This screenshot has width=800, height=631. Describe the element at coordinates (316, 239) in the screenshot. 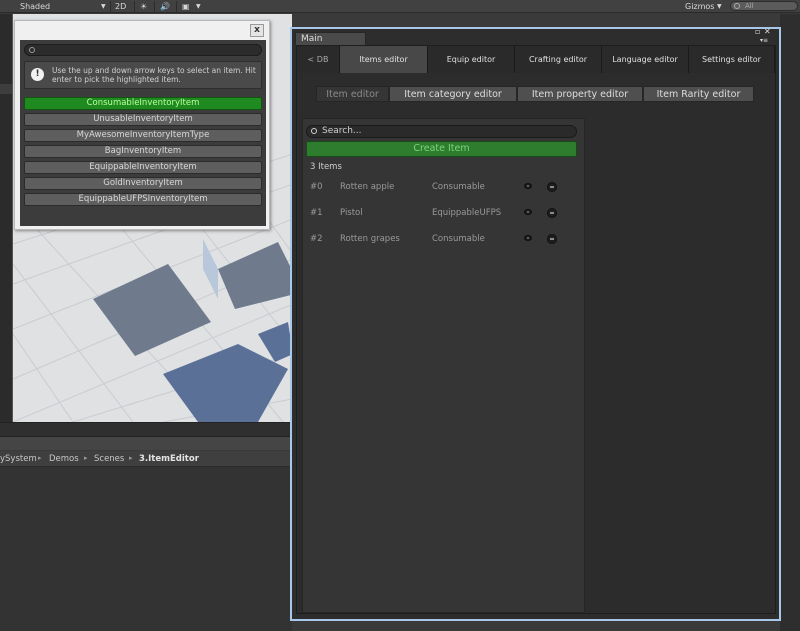

I see `item-index: #2` at that location.